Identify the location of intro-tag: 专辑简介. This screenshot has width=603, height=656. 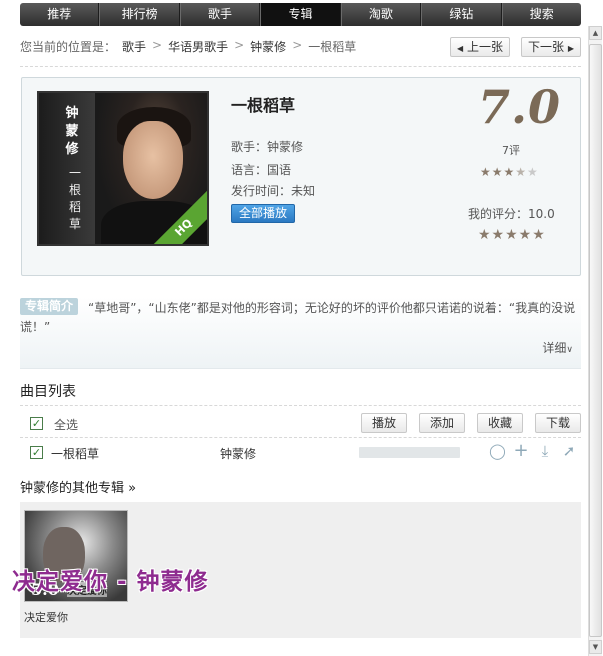
(49, 306).